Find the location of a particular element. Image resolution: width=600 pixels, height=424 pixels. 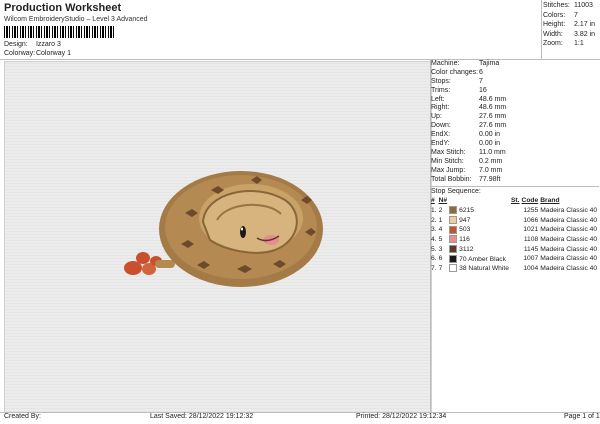

cell-n: 6 is located at coordinates (440, 259).